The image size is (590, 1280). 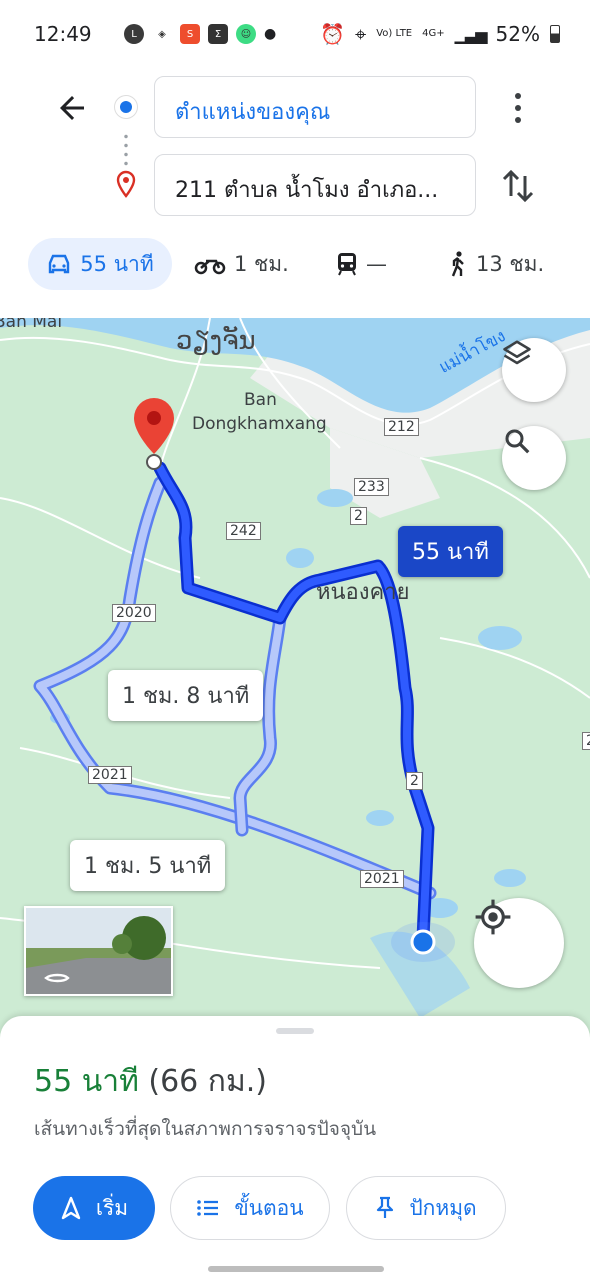 I want to click on car-icon, so click(x=59, y=264).